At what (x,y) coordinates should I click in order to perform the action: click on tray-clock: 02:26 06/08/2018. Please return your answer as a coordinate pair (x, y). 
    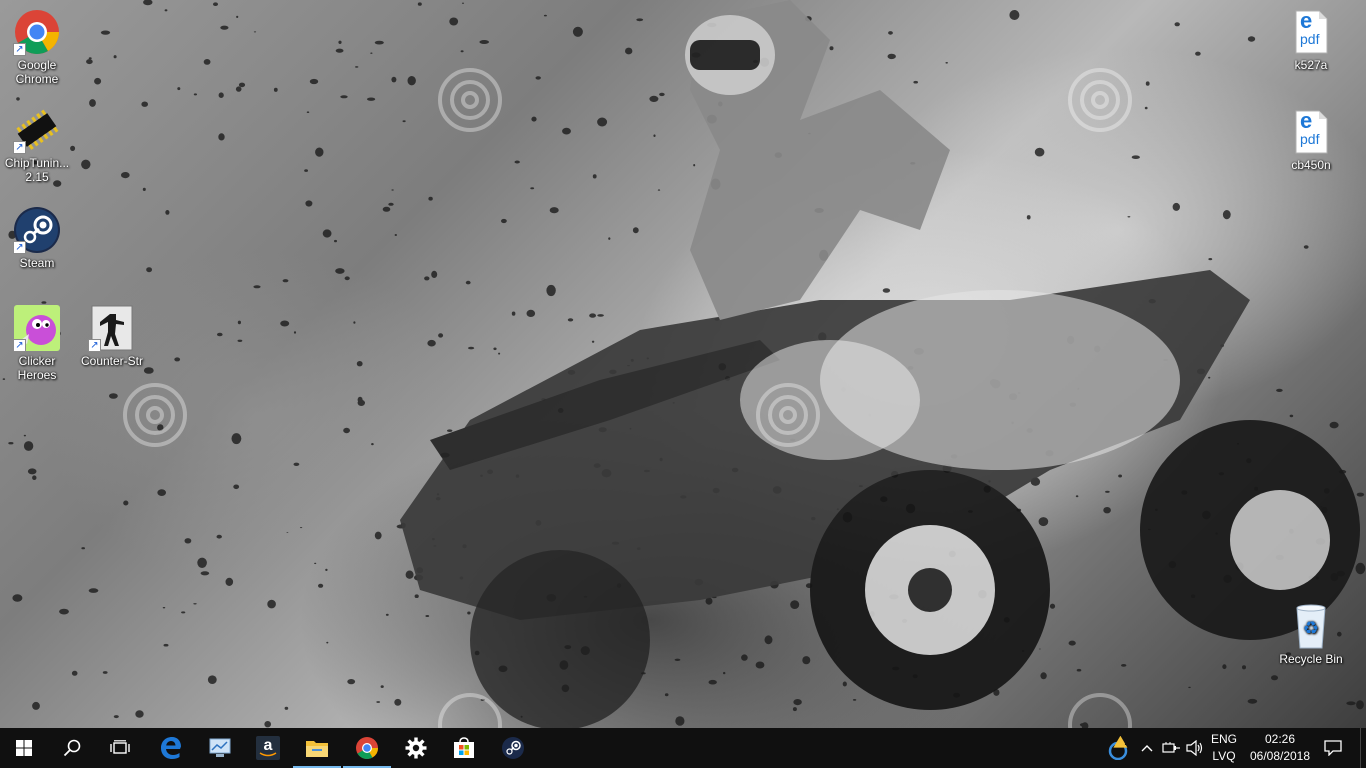
    Looking at the image, I should click on (1280, 748).